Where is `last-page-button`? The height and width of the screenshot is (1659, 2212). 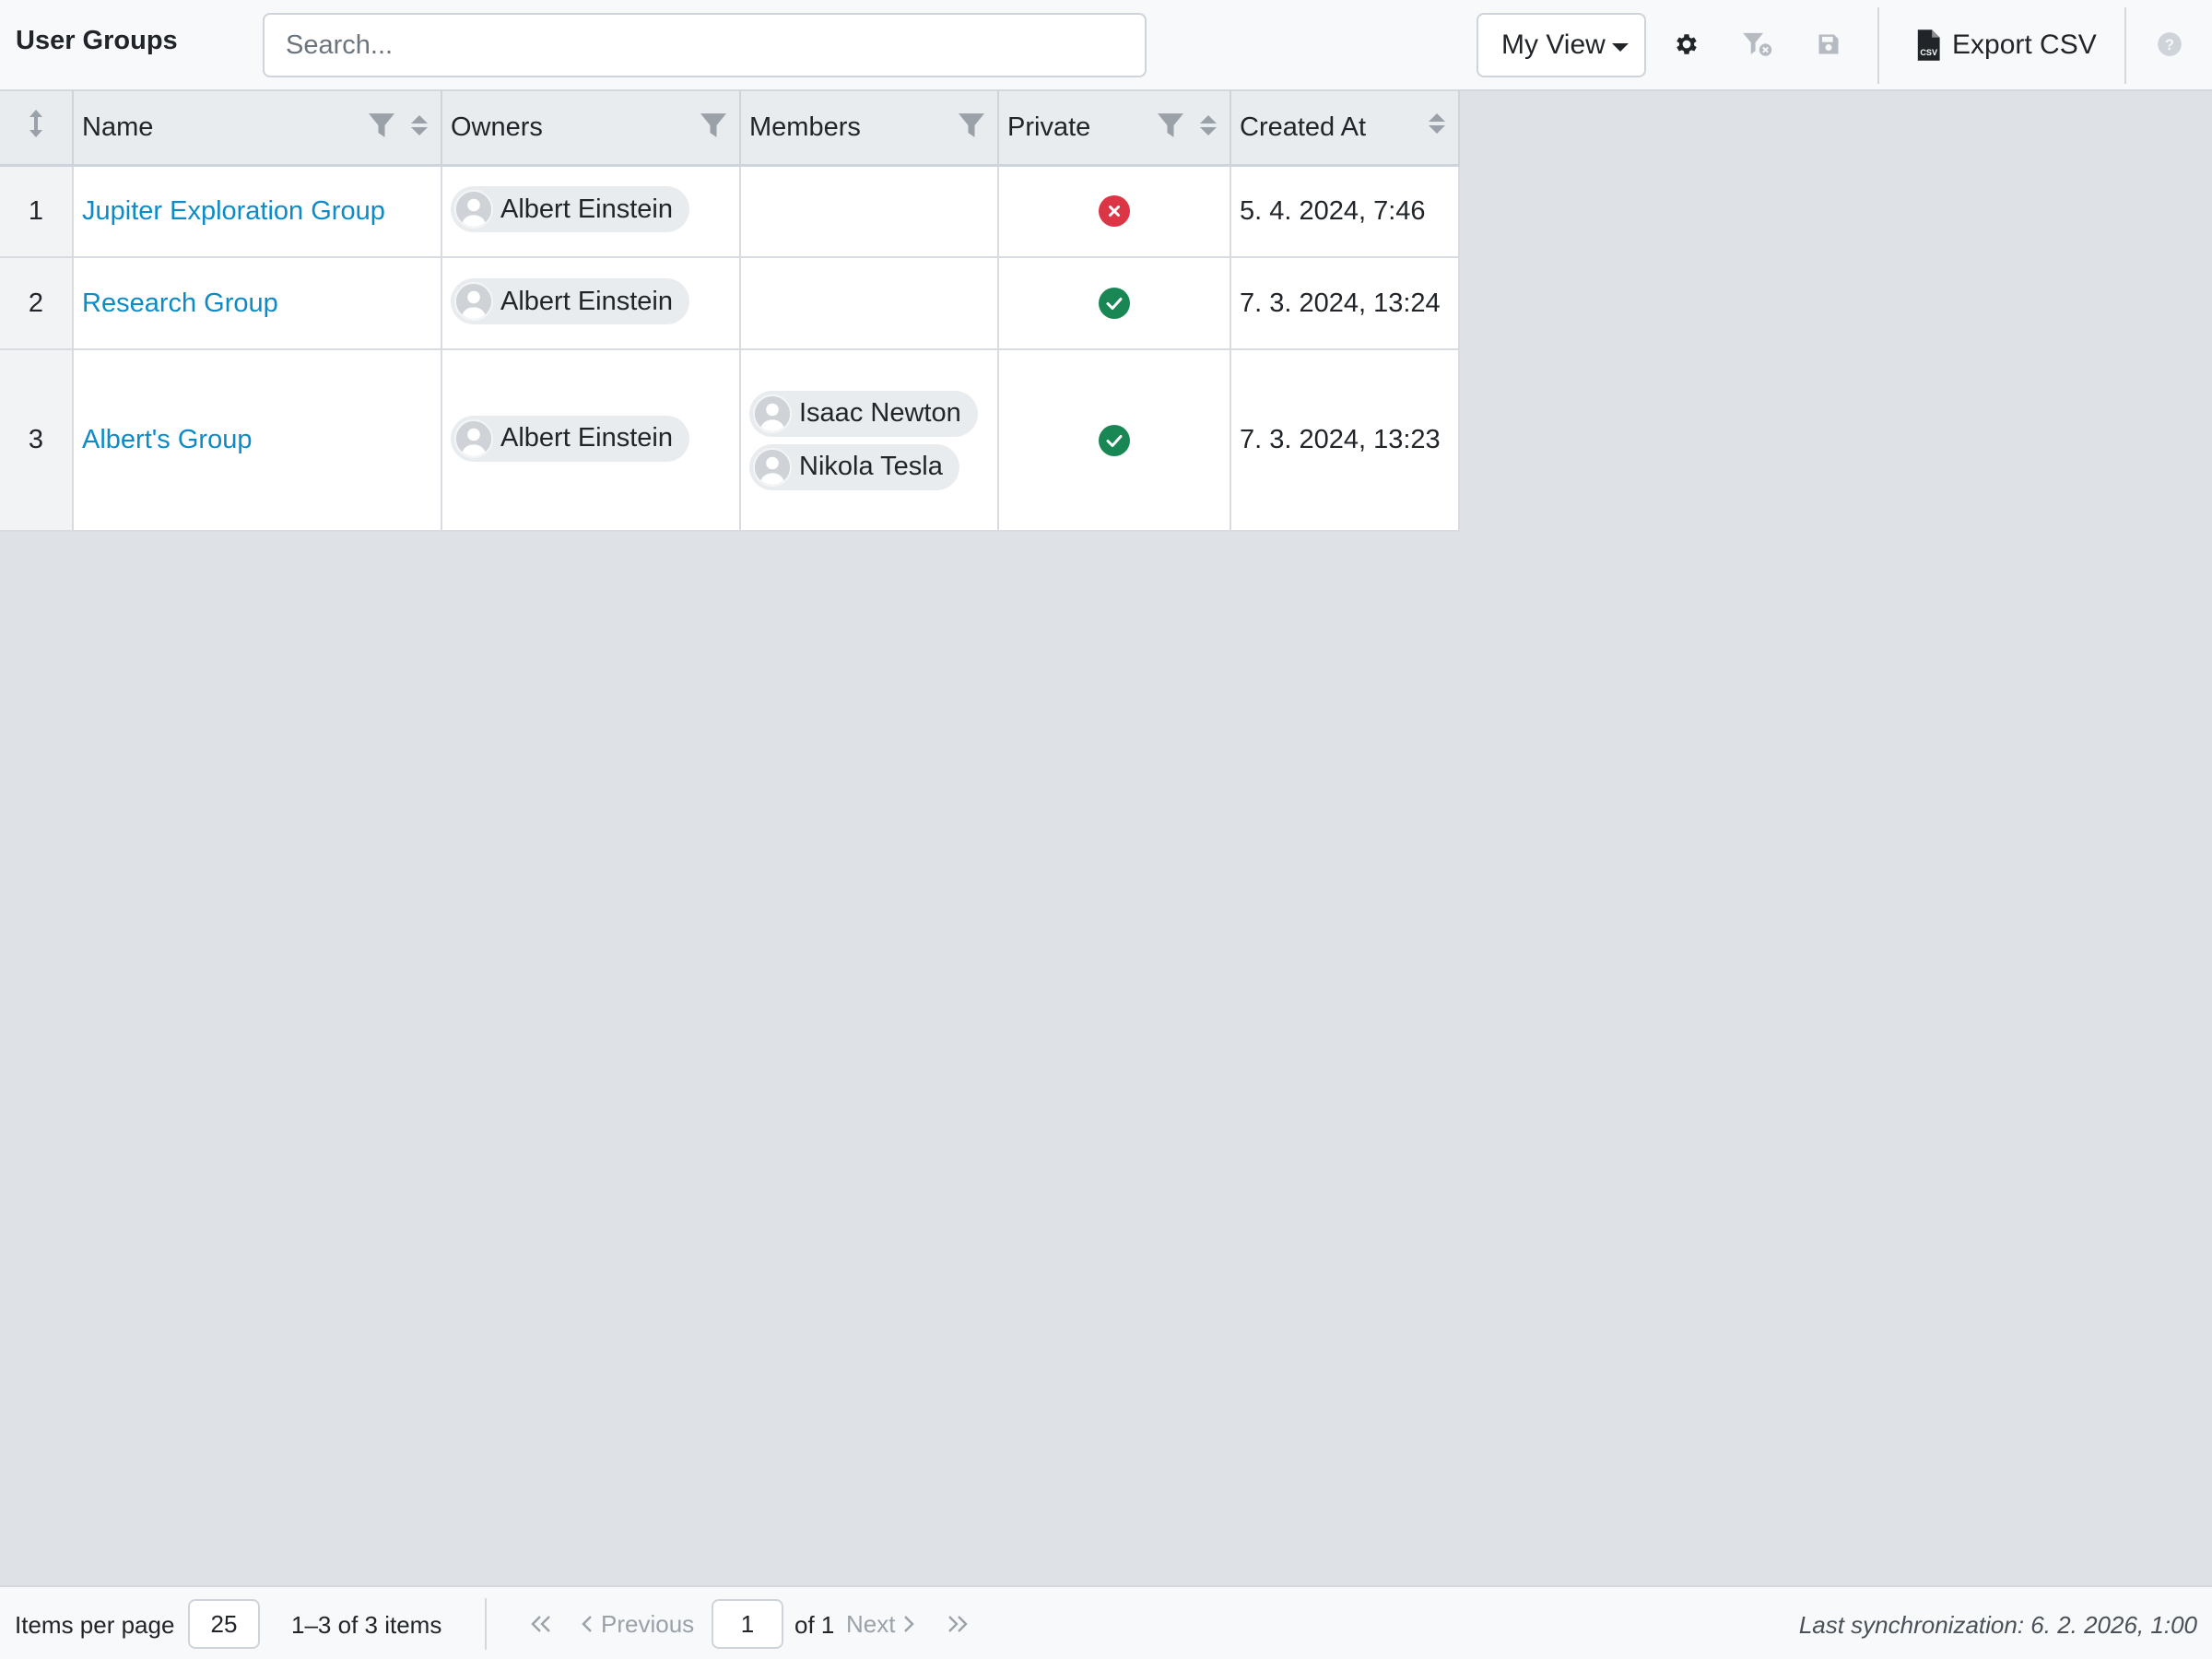 last-page-button is located at coordinates (958, 1624).